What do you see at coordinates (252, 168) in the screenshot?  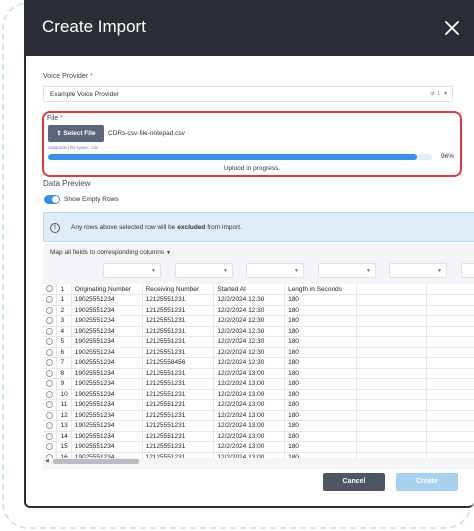 I see `upload-status: Uplood in progress.` at bounding box center [252, 168].